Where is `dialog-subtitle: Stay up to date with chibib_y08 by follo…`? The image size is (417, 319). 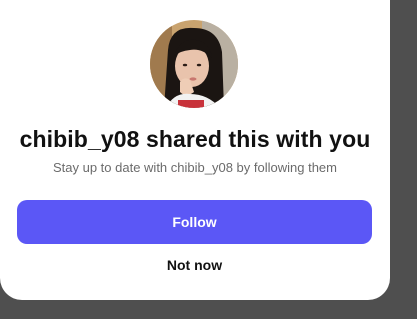
dialog-subtitle: Stay up to date with chibib_y08 by follo… is located at coordinates (194, 167).